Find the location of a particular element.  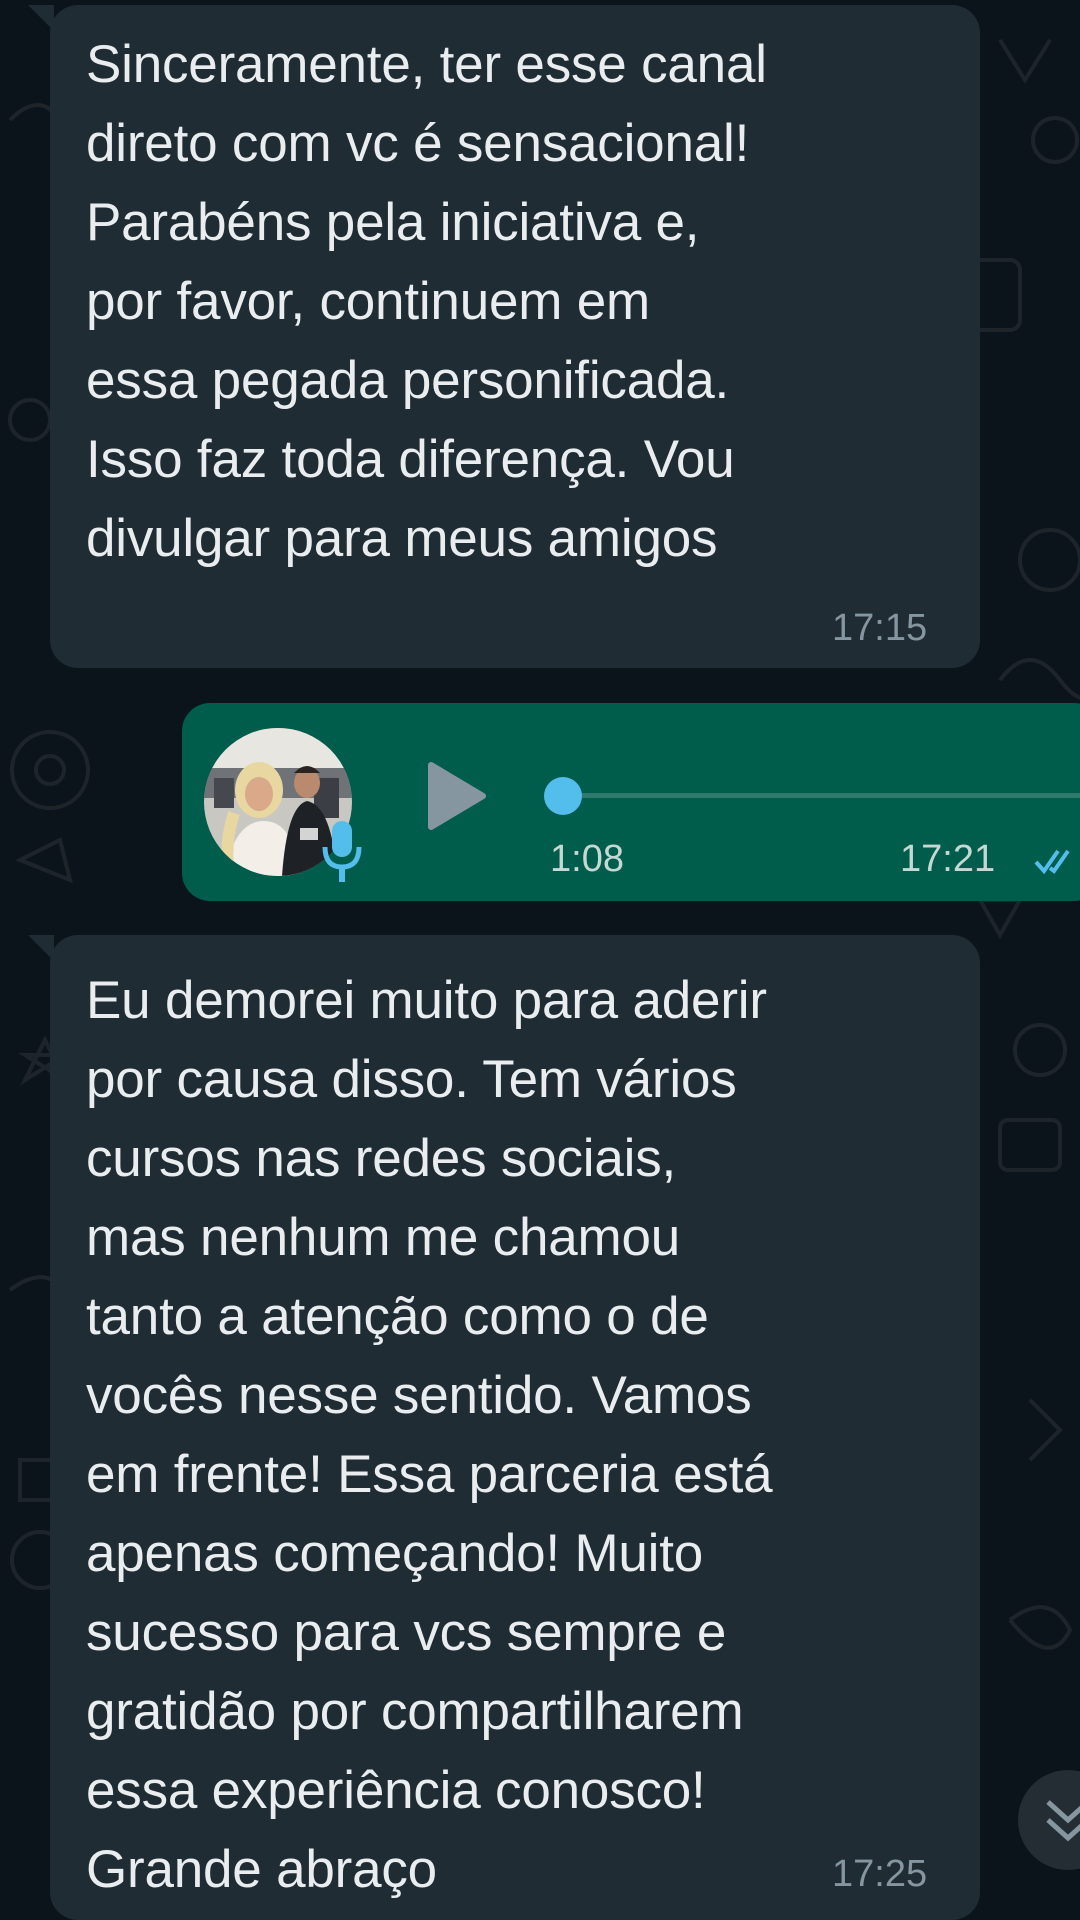

voice-duration: 1:08 is located at coordinates (587, 859).